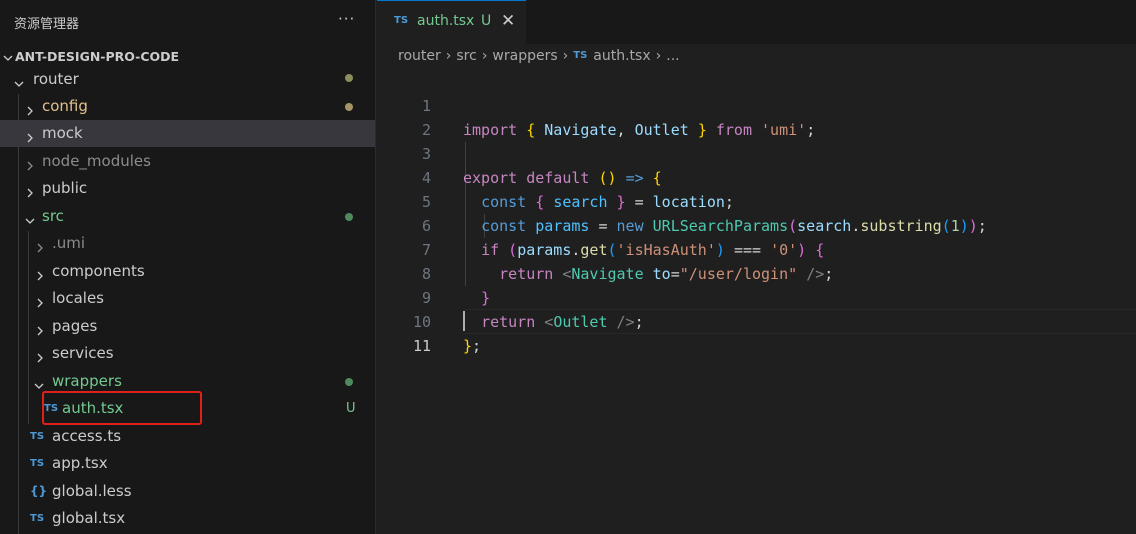 The width and height of the screenshot is (1136, 534). What do you see at coordinates (97, 56) in the screenshot?
I see `project-name: ANT-DESIGN-PRO-CODE` at bounding box center [97, 56].